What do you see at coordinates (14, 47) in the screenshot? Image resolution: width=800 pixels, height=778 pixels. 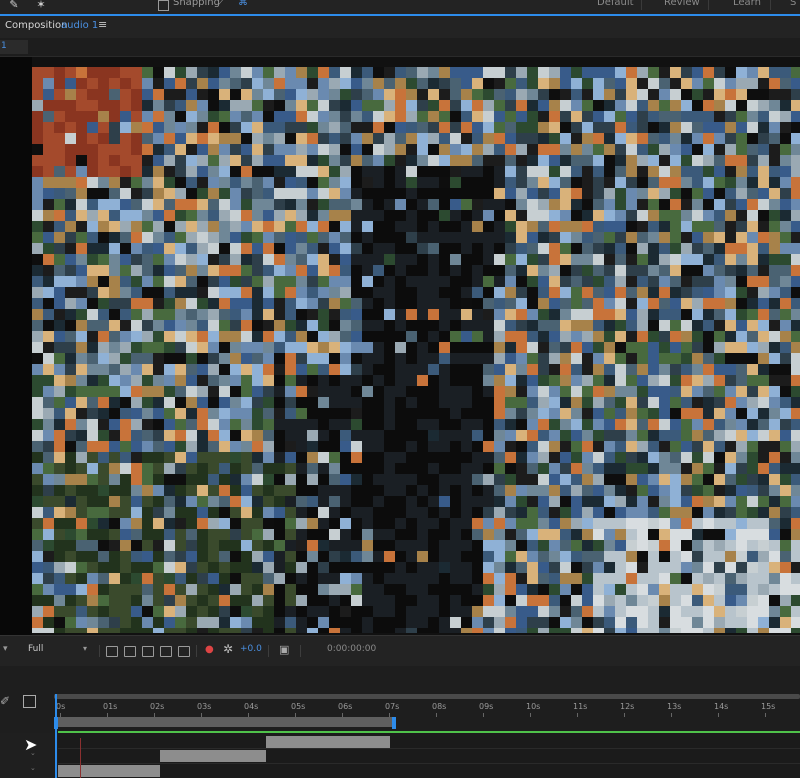 I see `composition-tab: 1` at bounding box center [14, 47].